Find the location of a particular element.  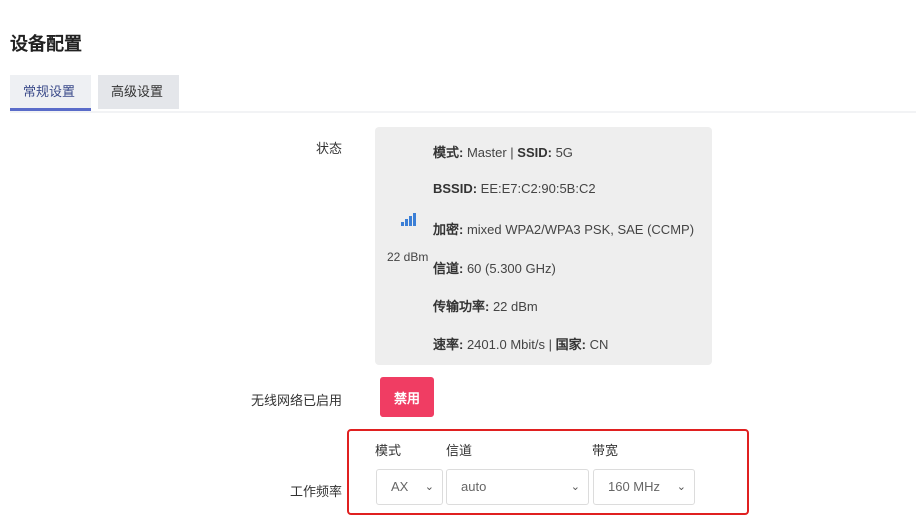

tab-general-settings: 常规设置 is located at coordinates (50, 93).